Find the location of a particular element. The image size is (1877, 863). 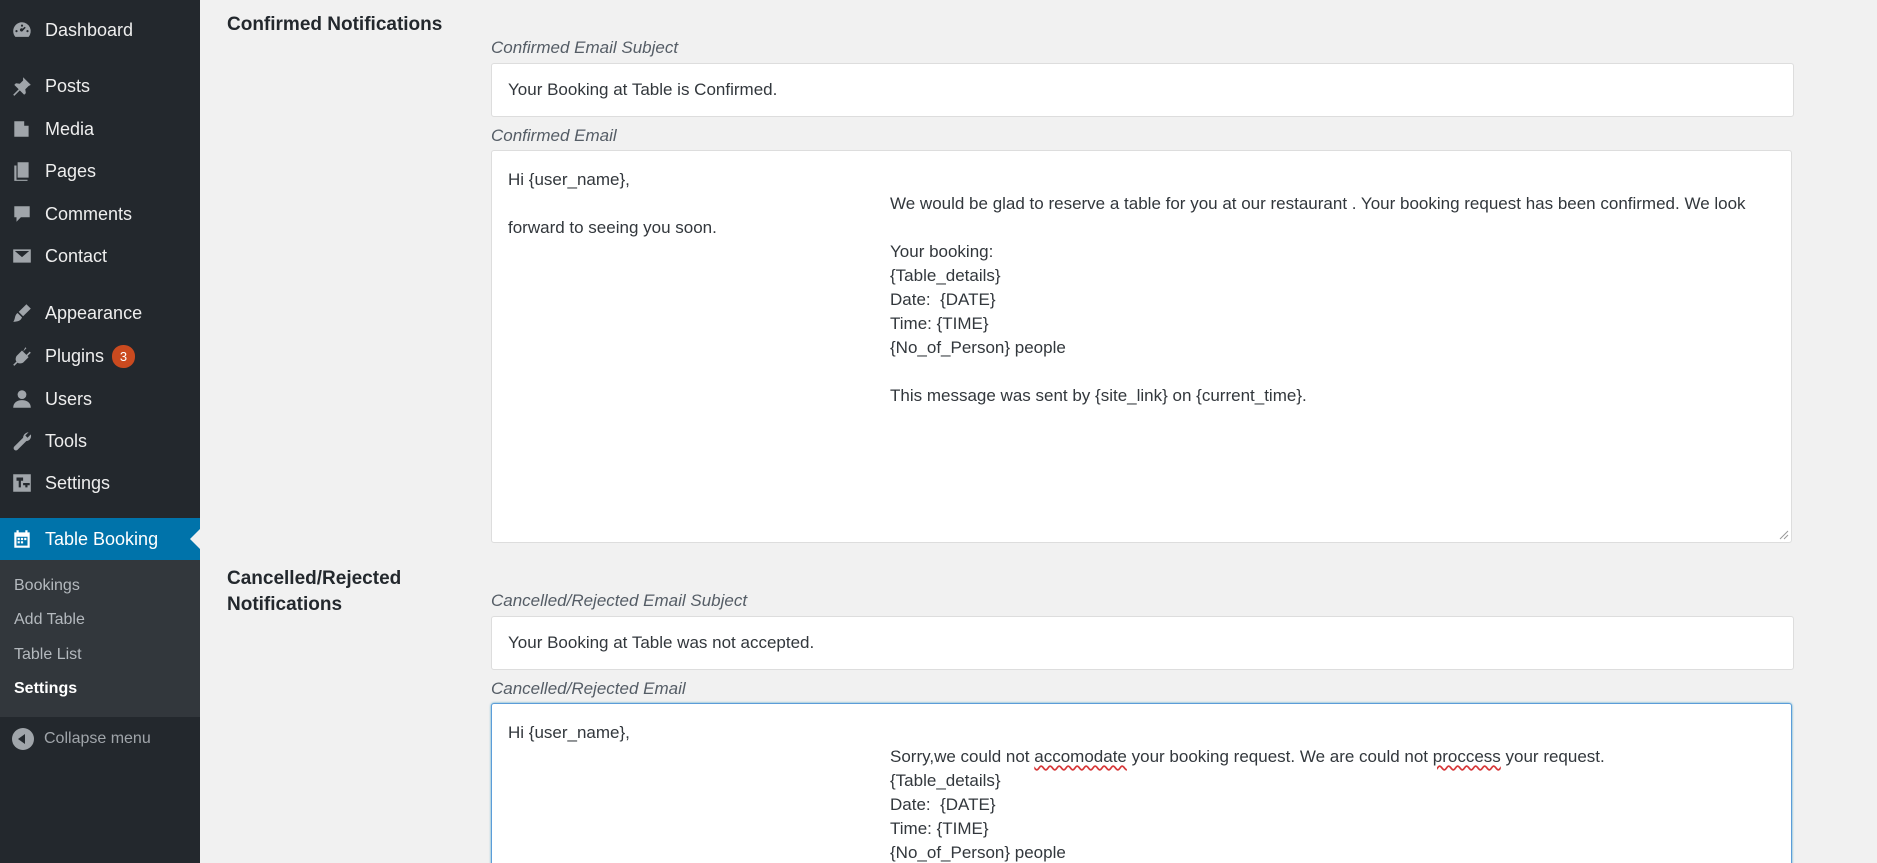

misspelled-word: accomodate is located at coordinates (1080, 756).